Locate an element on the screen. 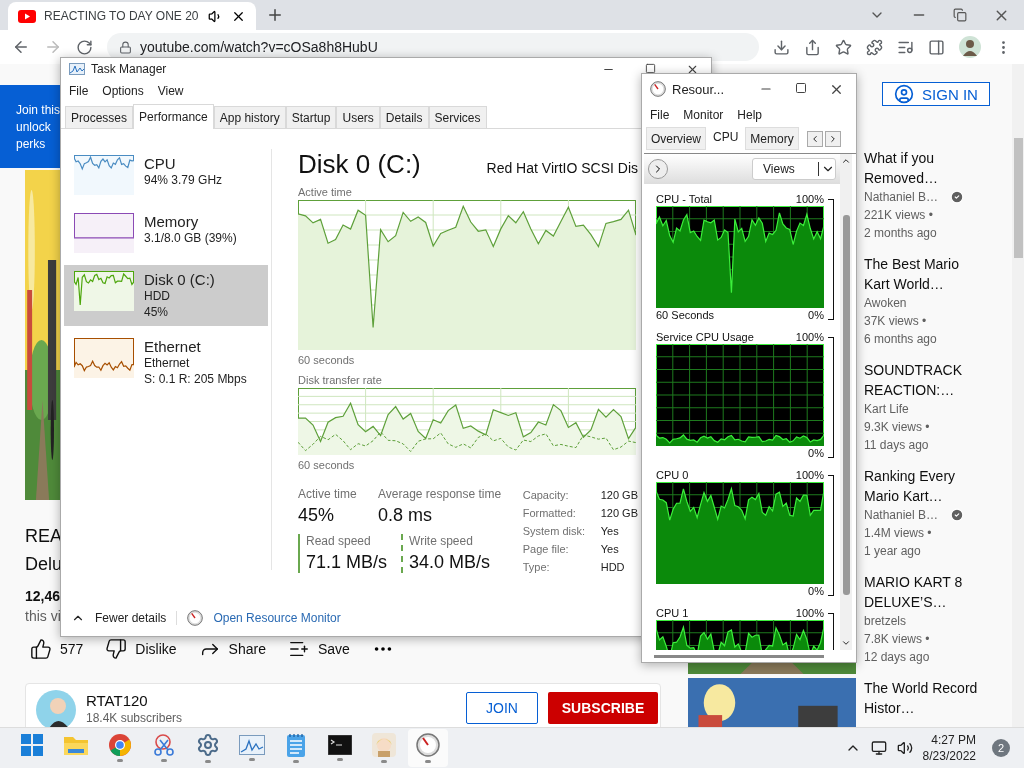 This screenshot has width=1024, height=768. resource-item: Ethernet Ethernet S: 0.1 R: 205 Mbps is located at coordinates (166, 362).